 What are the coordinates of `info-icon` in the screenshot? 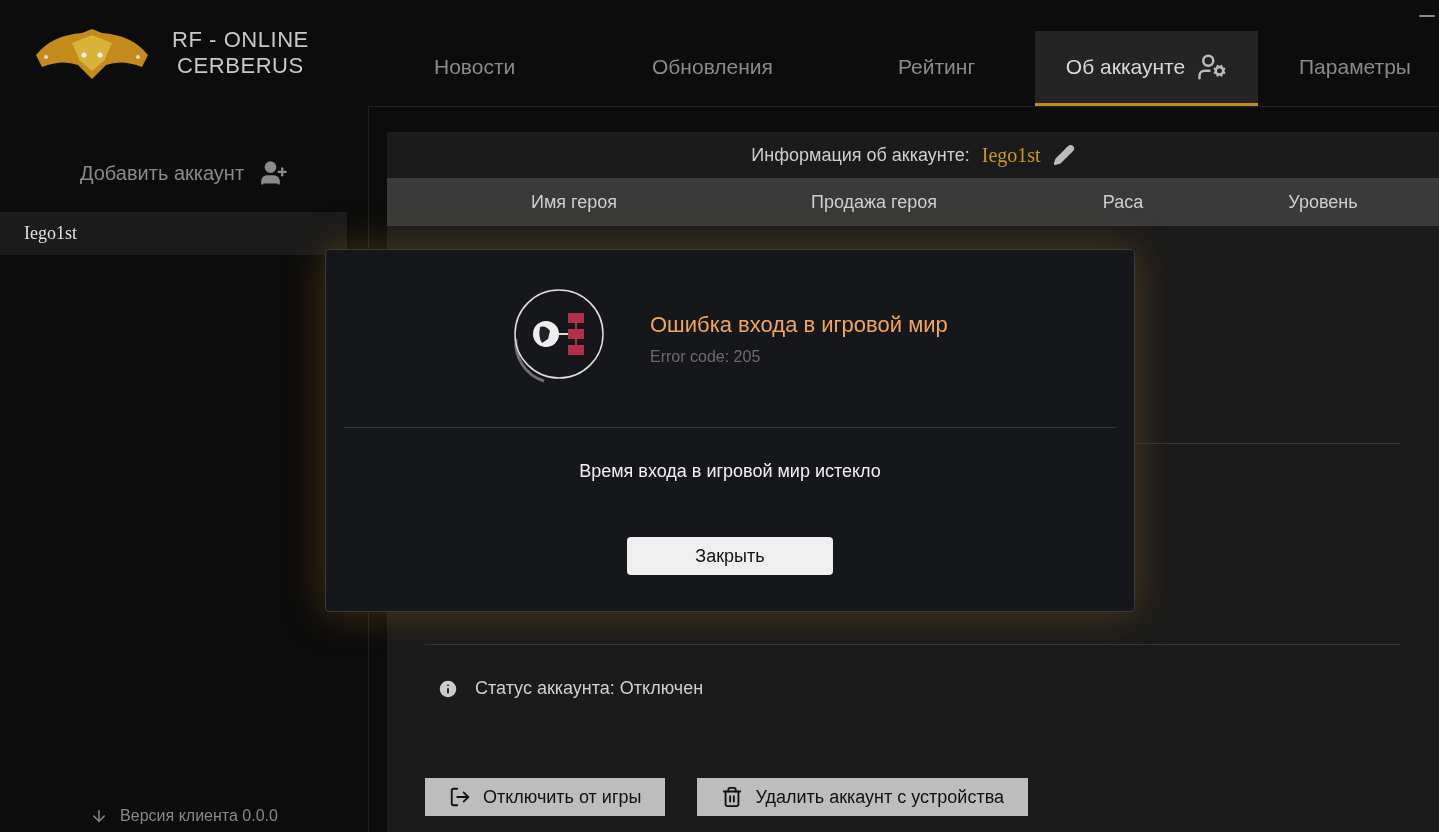 It's located at (448, 688).